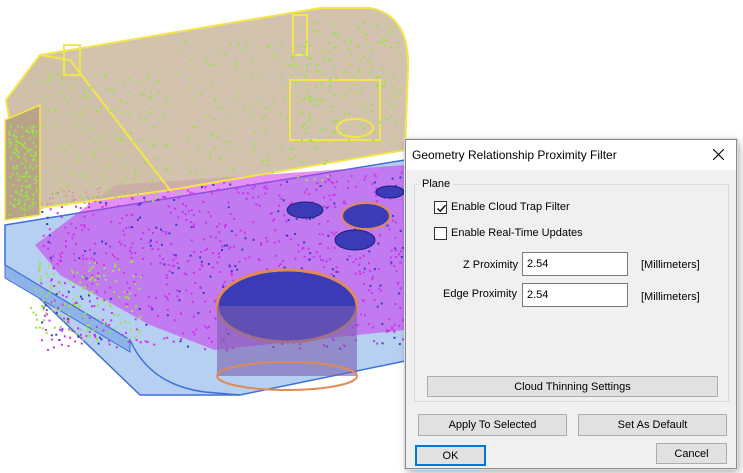 The width and height of the screenshot is (743, 473). I want to click on cloud-thinning-settings-button: Cloud Thinning Settings, so click(572, 386).